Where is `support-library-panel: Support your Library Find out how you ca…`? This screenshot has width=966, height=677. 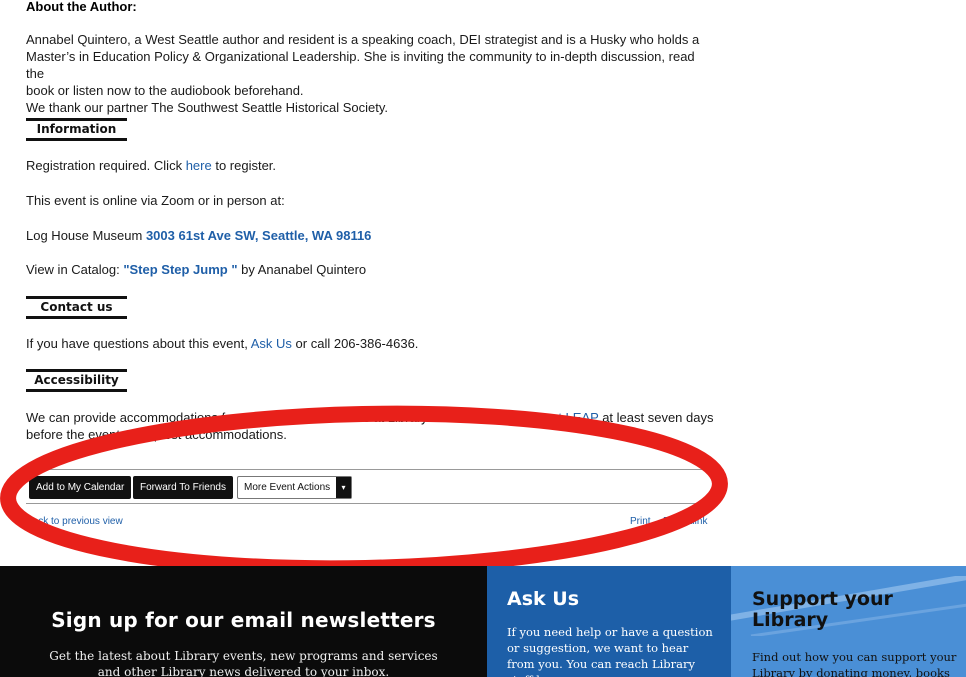
support-library-panel: Support your Library Find out how you ca… is located at coordinates (848, 621).